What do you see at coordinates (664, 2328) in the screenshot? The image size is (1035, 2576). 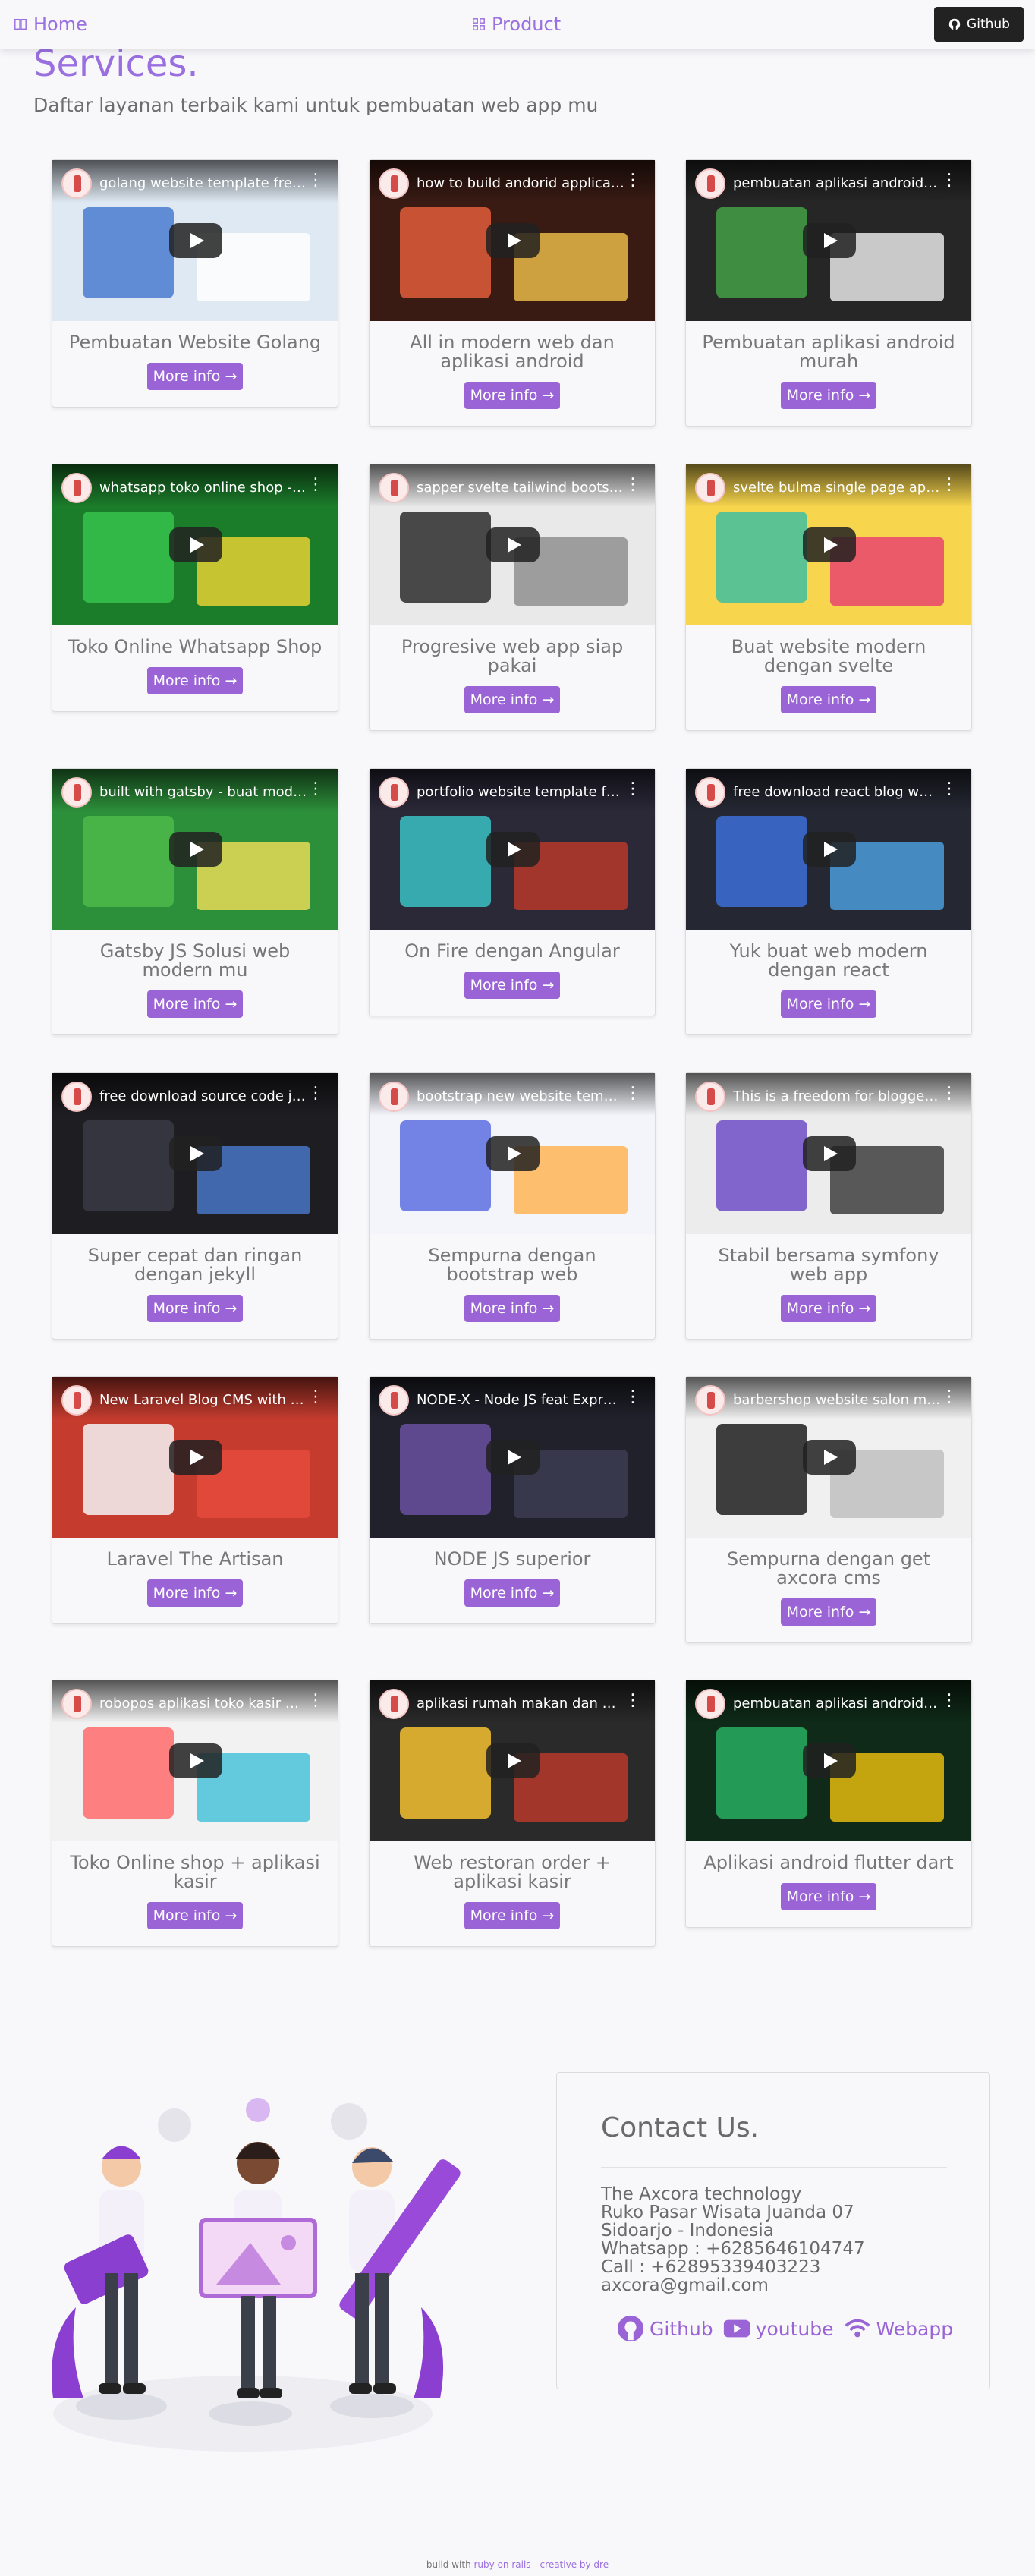 I see `contact-github-link: Github` at bounding box center [664, 2328].